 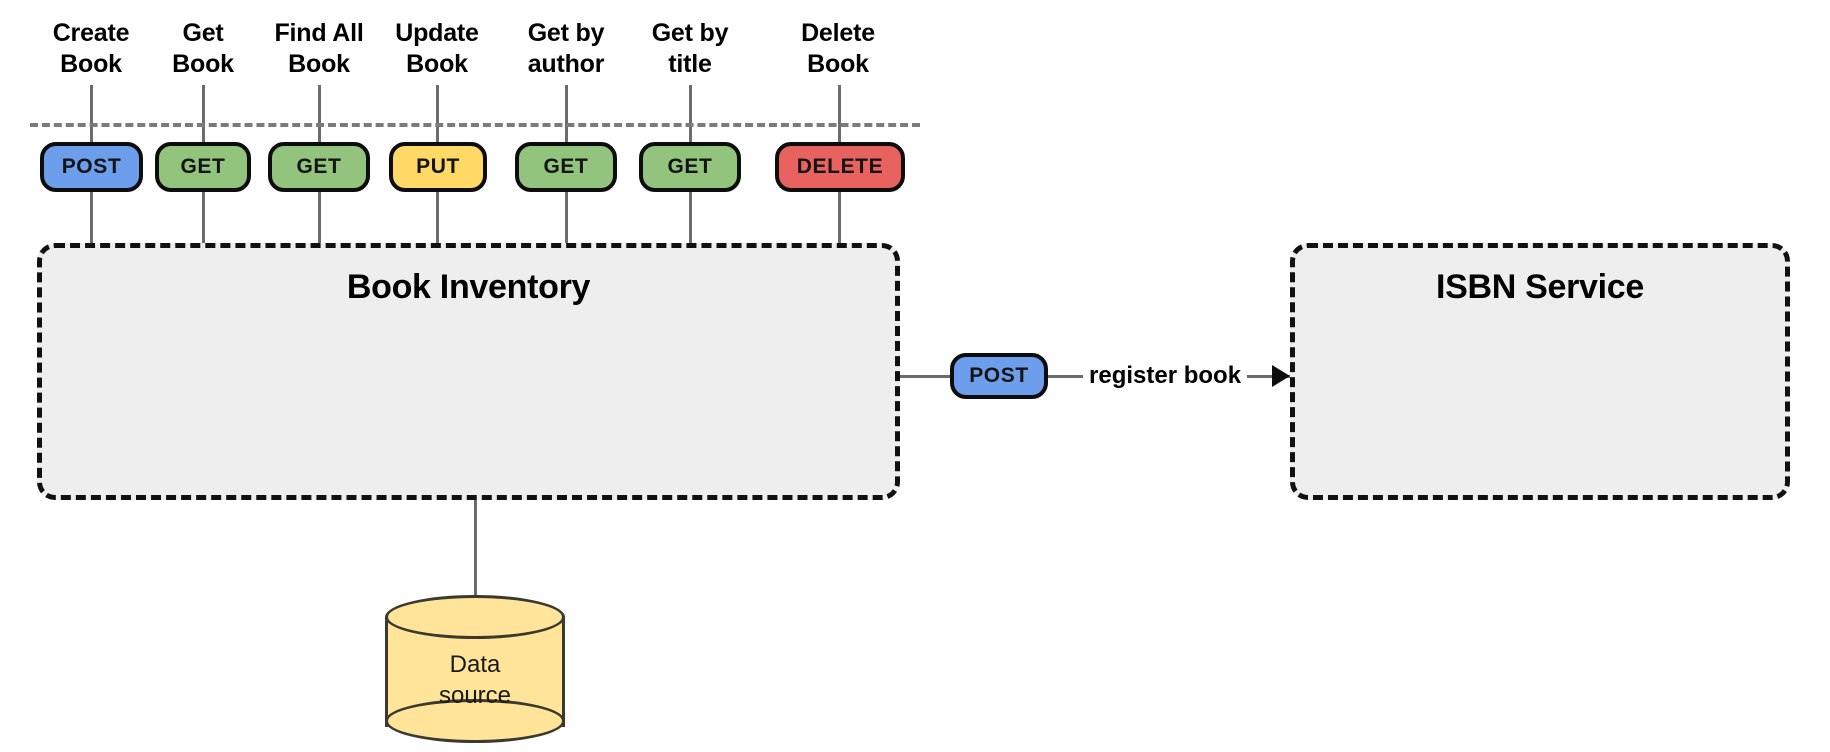 I want to click on edge-label-register-book: register book, so click(x=1165, y=376).